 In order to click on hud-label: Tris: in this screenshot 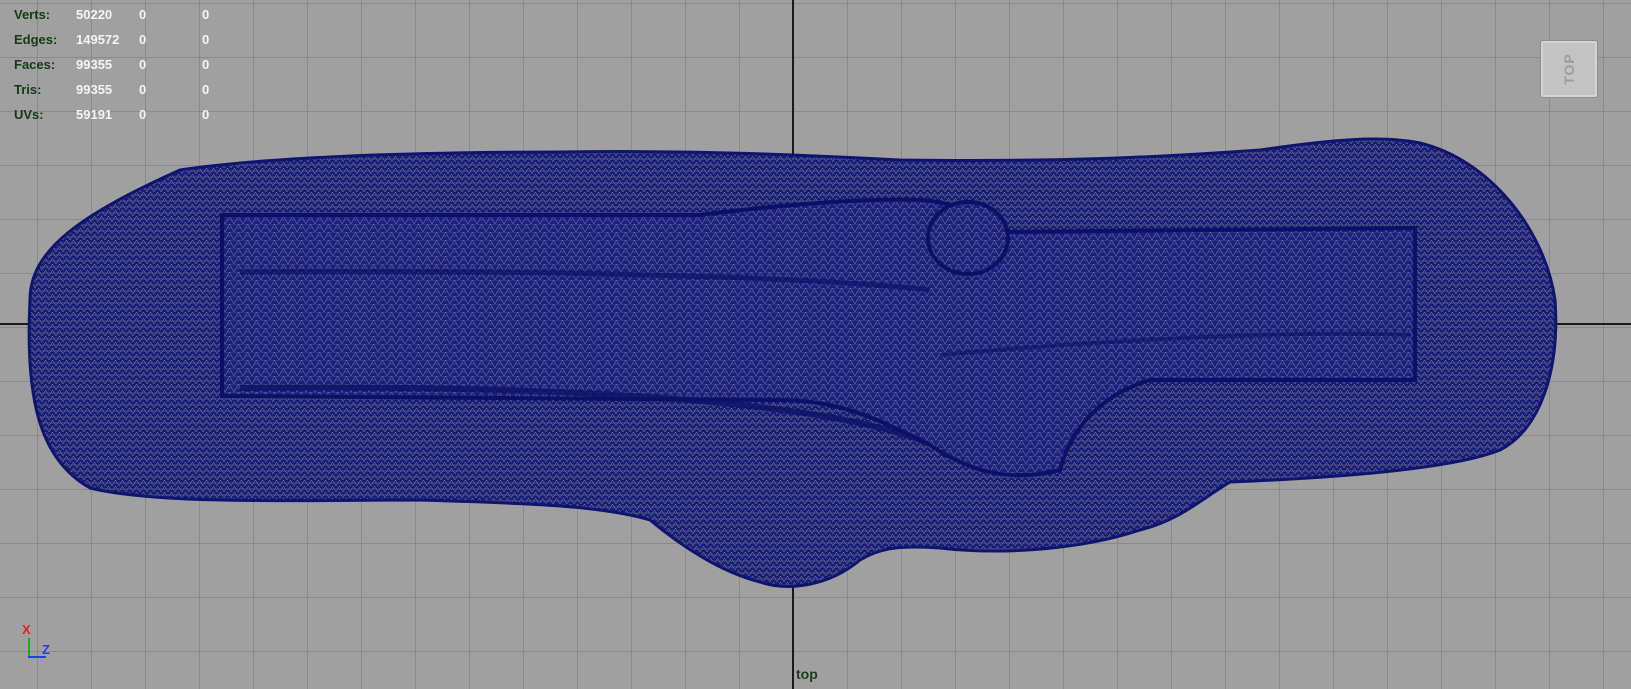, I will do `click(28, 89)`.